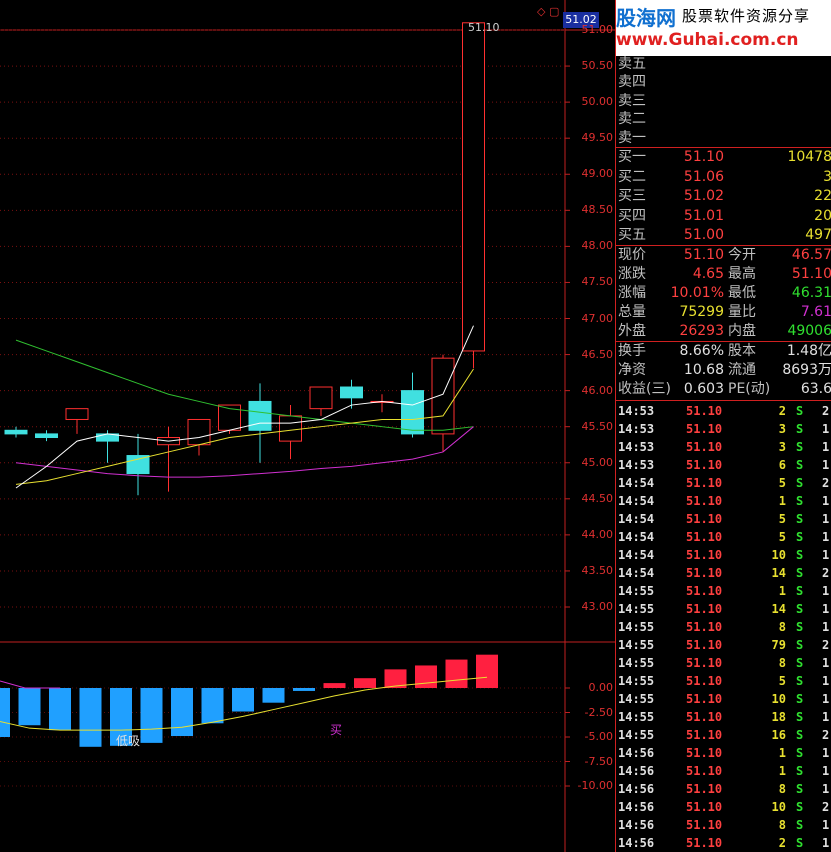 The image size is (831, 852). What do you see at coordinates (632, 100) in the screenshot?
I see `sell-label: 卖三` at bounding box center [632, 100].